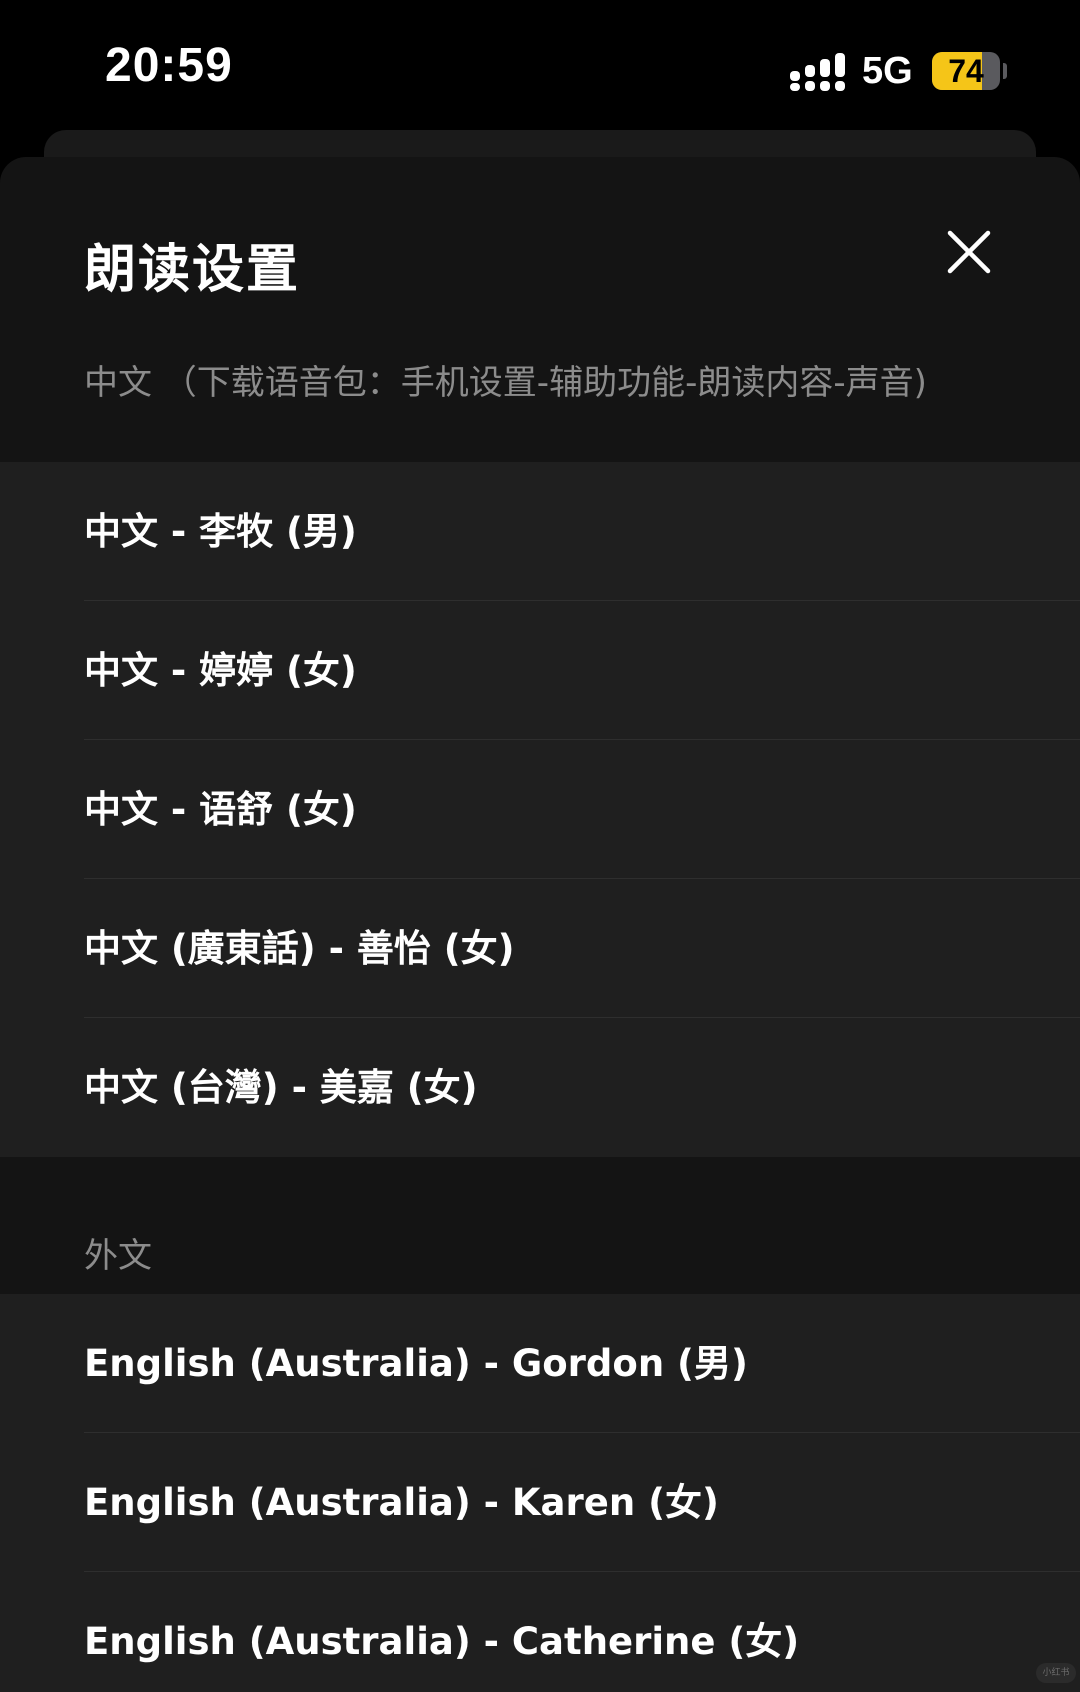 This screenshot has height=1692, width=1080. What do you see at coordinates (281, 1087) in the screenshot?
I see `voice-option-label: 中文 (台灣) - 美嘉 (女)` at bounding box center [281, 1087].